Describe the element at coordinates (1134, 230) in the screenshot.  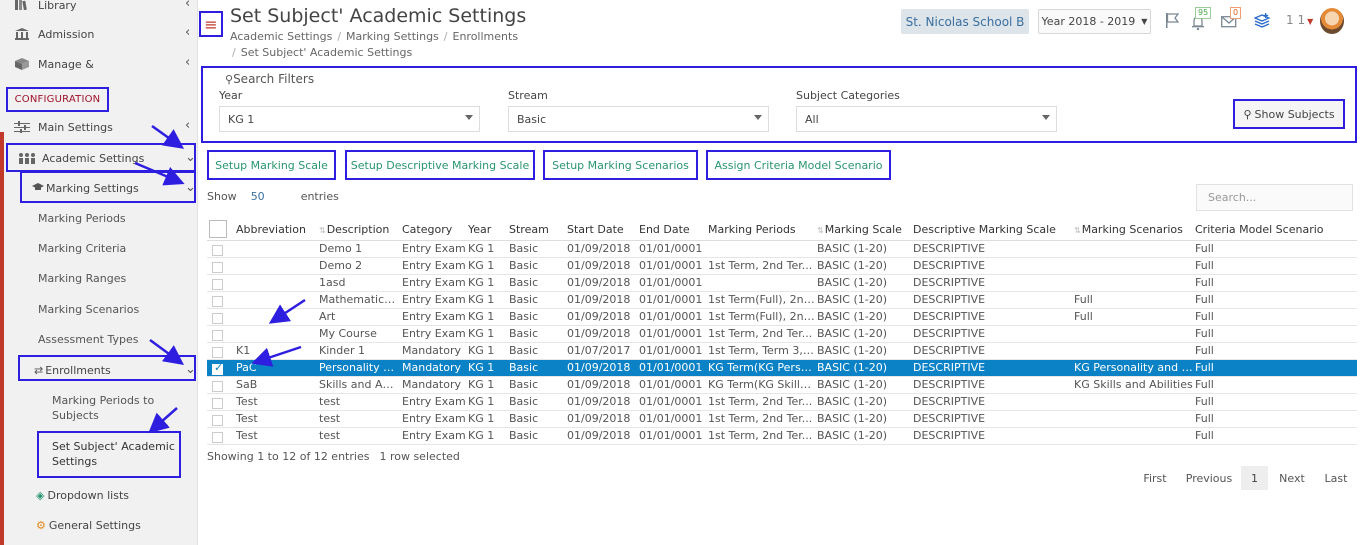
I see `column-header: ⇅Marking Scenarios` at that location.